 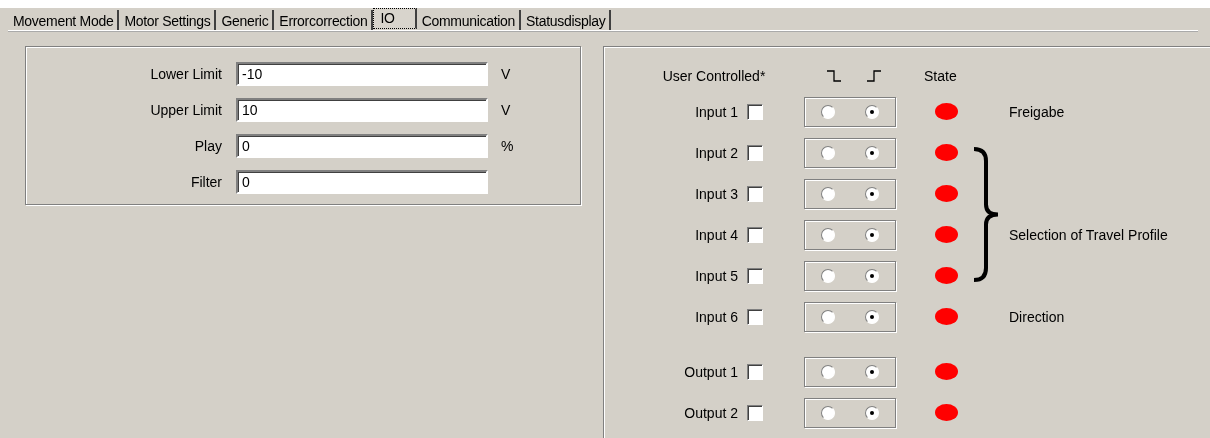 I want to click on annotation: Selection of Travel Profile, so click(x=1088, y=234).